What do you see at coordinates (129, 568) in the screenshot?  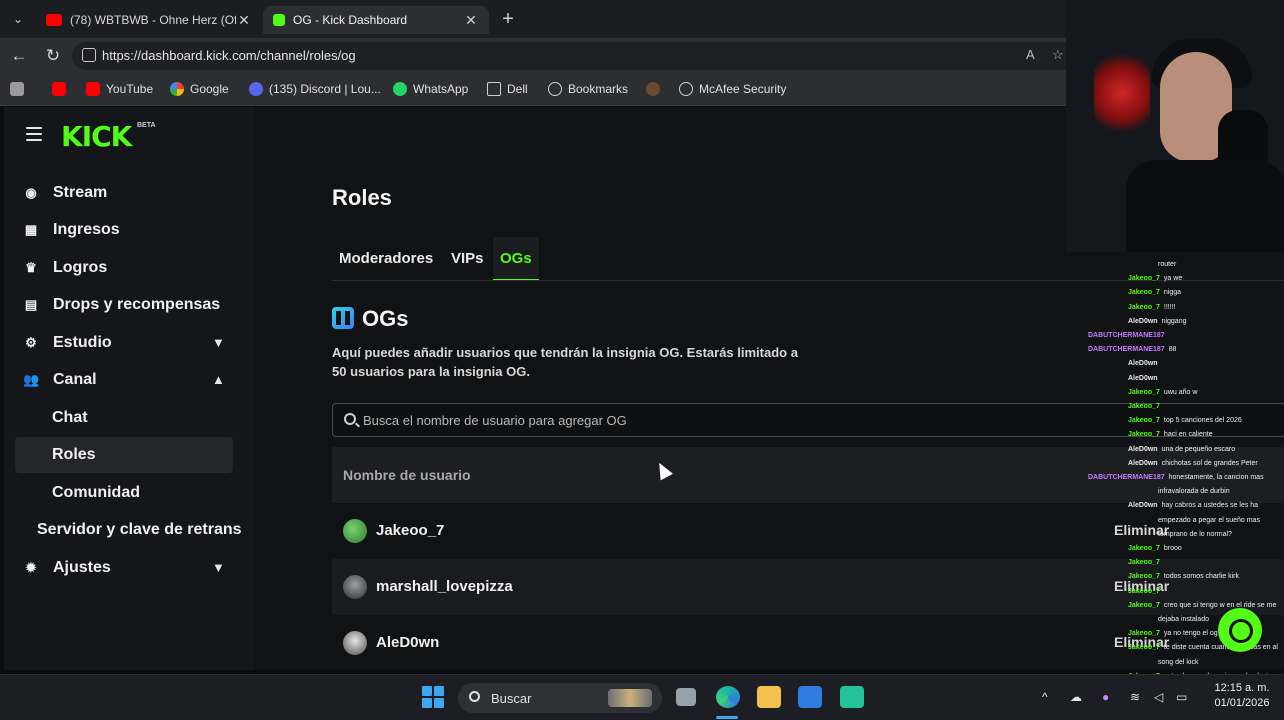 I see `sidebar-item-ajustes: ✹ Ajustes ▼` at bounding box center [129, 568].